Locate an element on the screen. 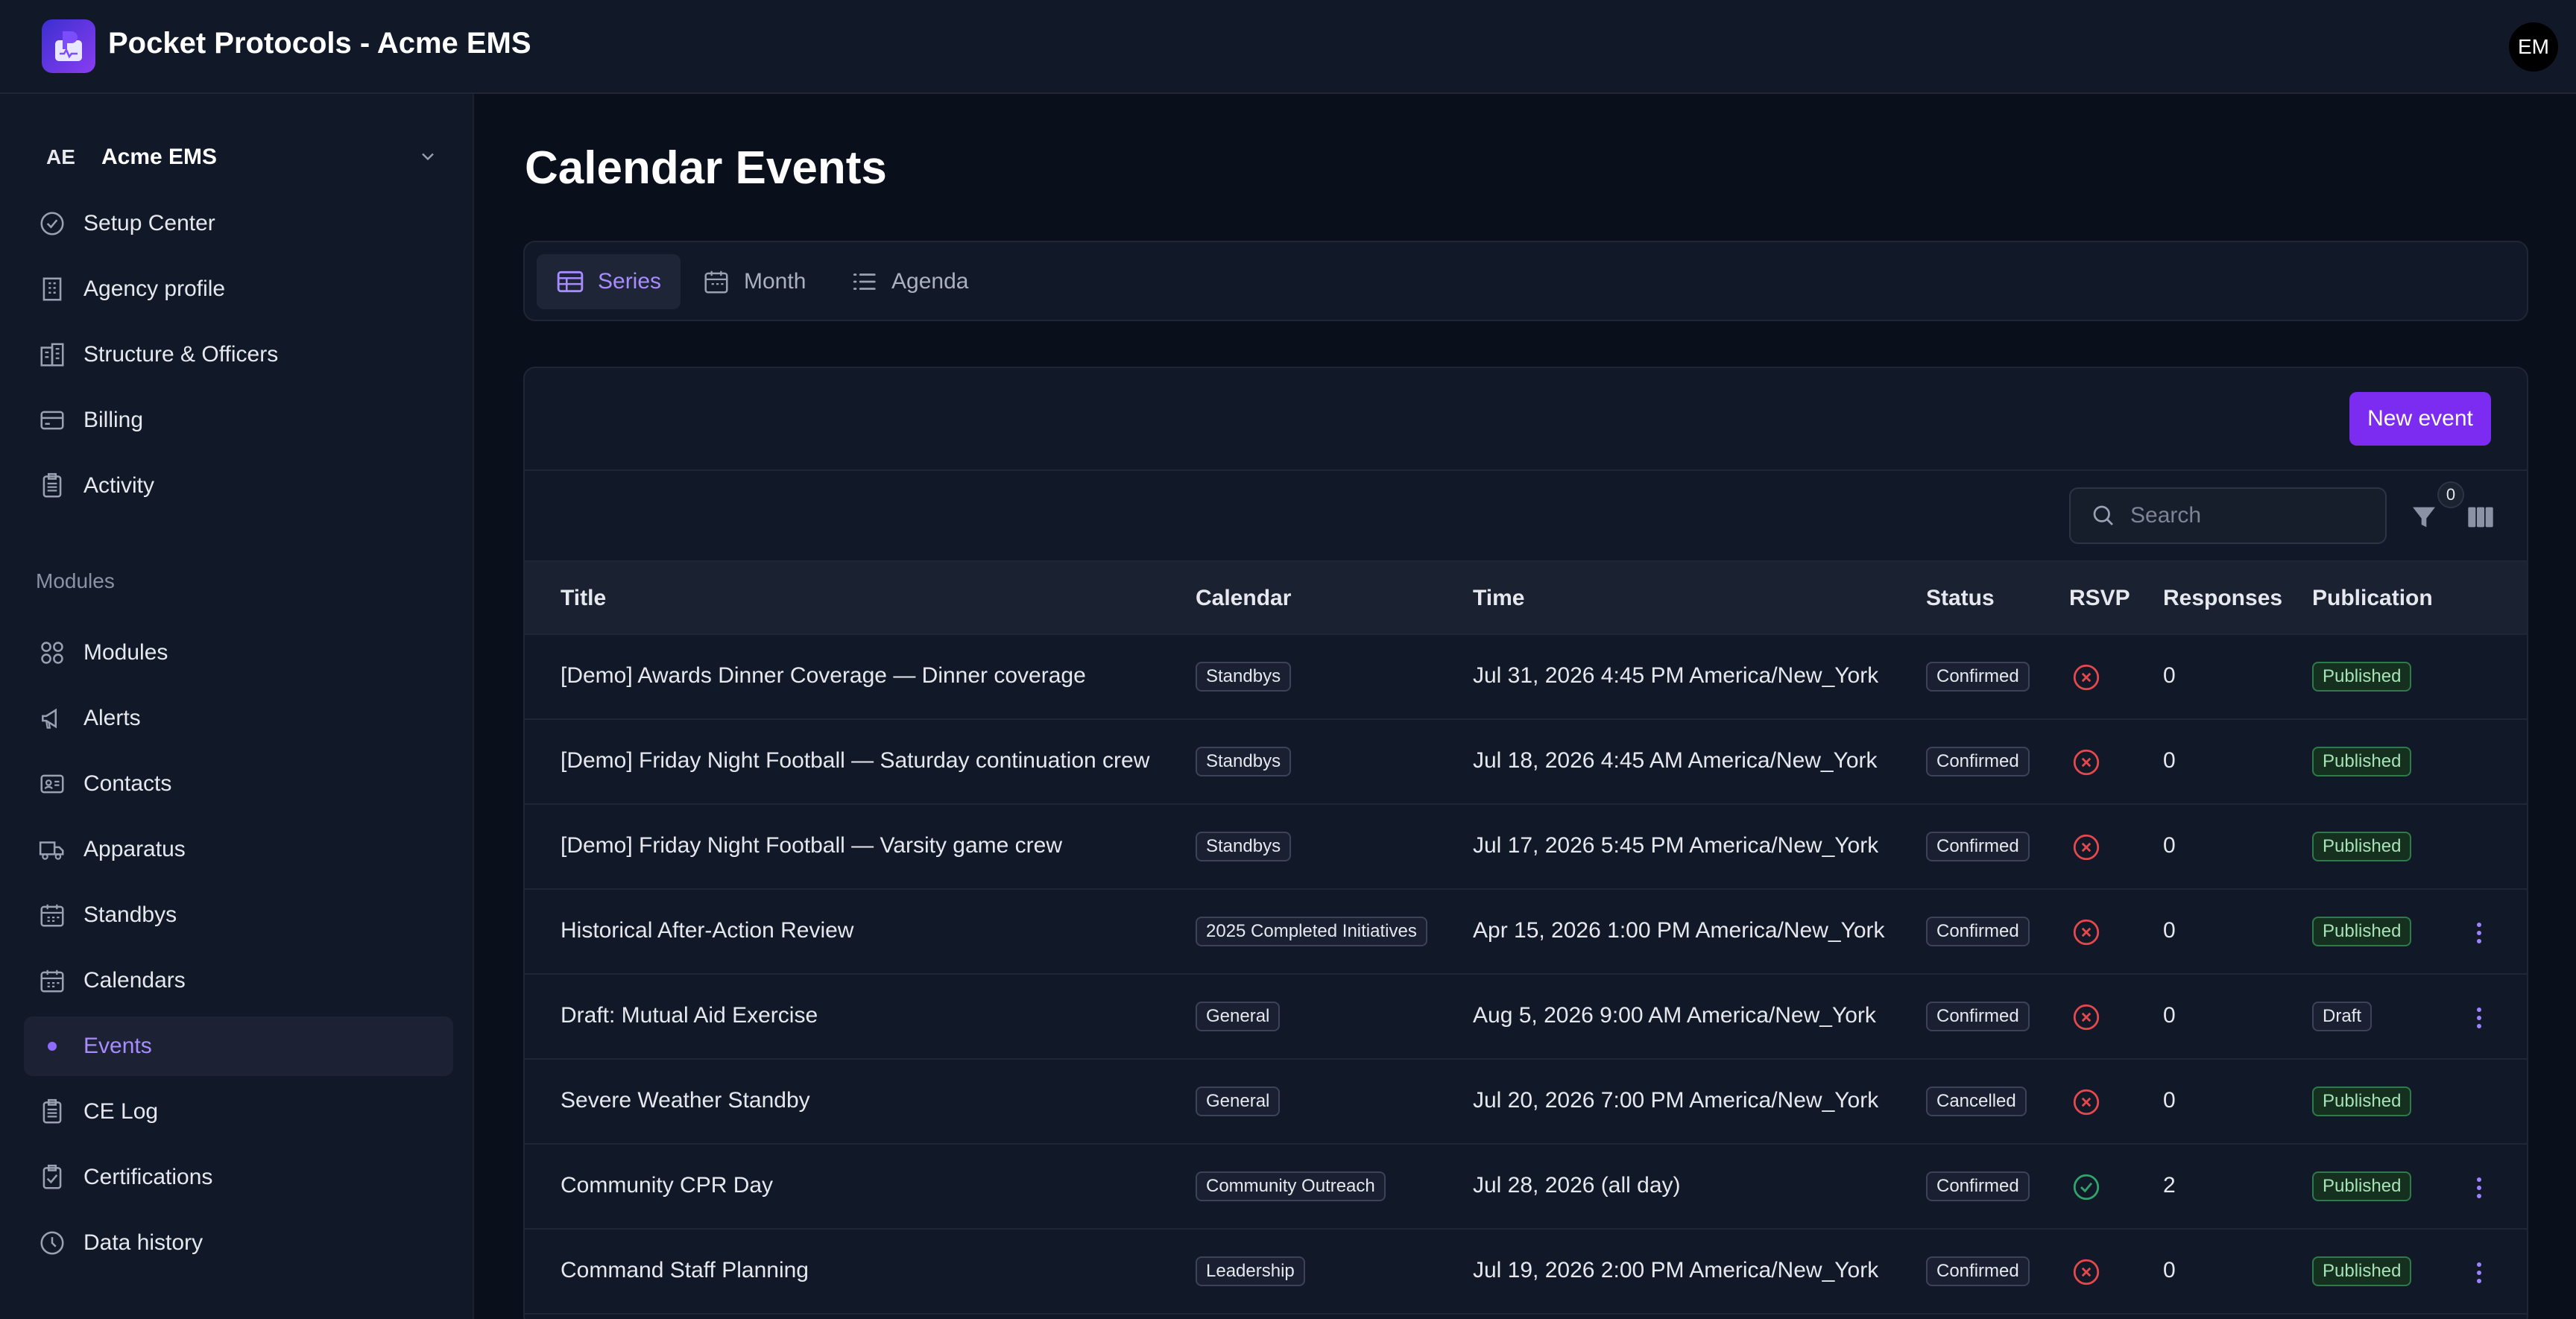  credit-card-icon is located at coordinates (52, 420).